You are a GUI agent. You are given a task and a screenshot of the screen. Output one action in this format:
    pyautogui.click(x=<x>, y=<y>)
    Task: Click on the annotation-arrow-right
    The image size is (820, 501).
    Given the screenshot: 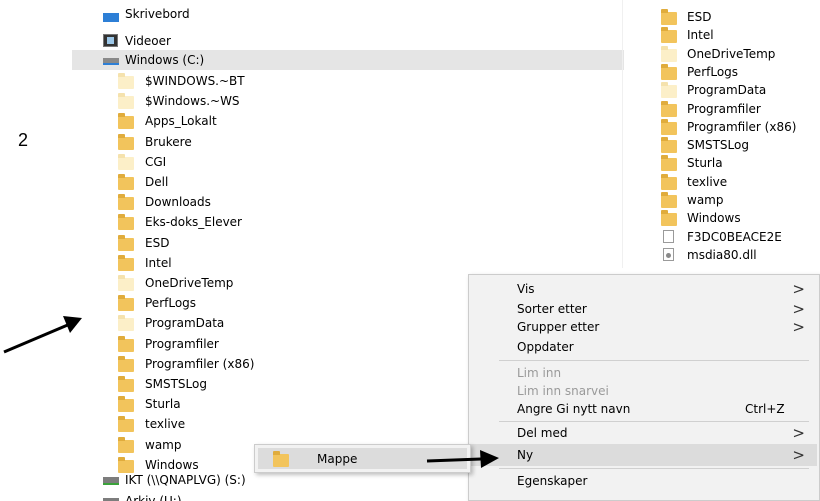 What is the action you would take?
    pyautogui.click(x=462, y=459)
    